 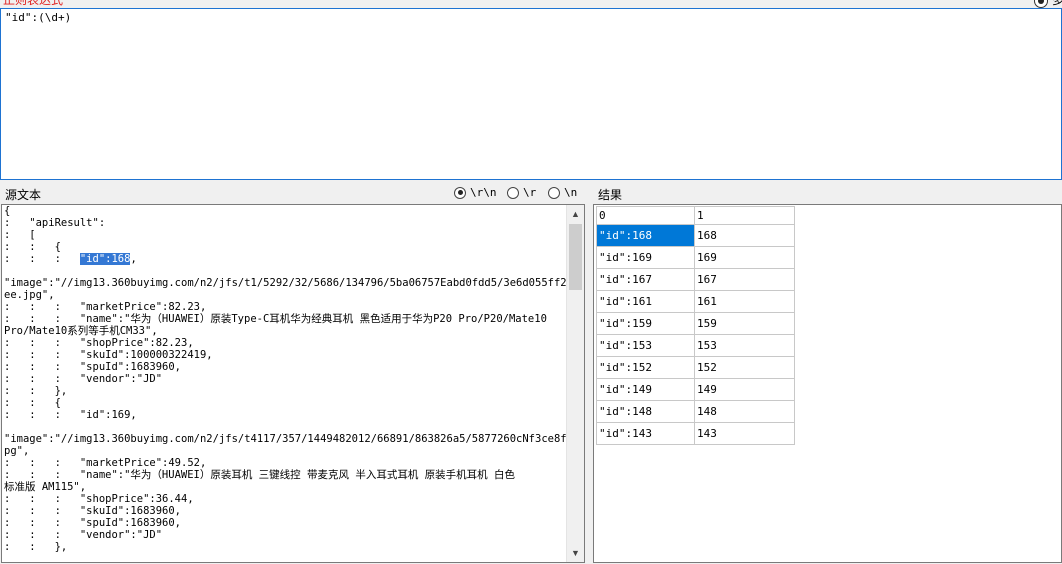 I want to click on radio-cr, so click(x=513, y=192).